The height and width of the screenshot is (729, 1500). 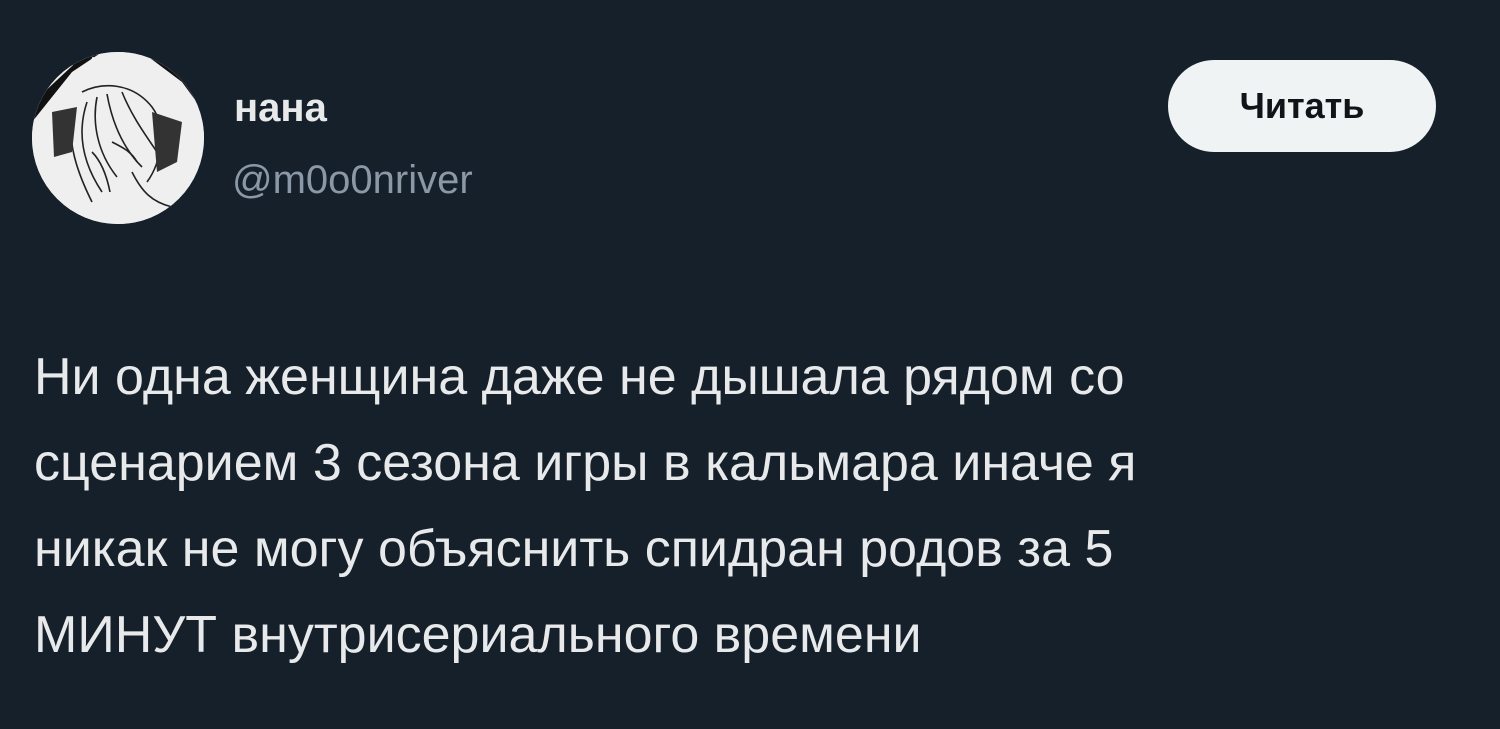 What do you see at coordinates (1302, 106) in the screenshot?
I see `follow-button: Читать` at bounding box center [1302, 106].